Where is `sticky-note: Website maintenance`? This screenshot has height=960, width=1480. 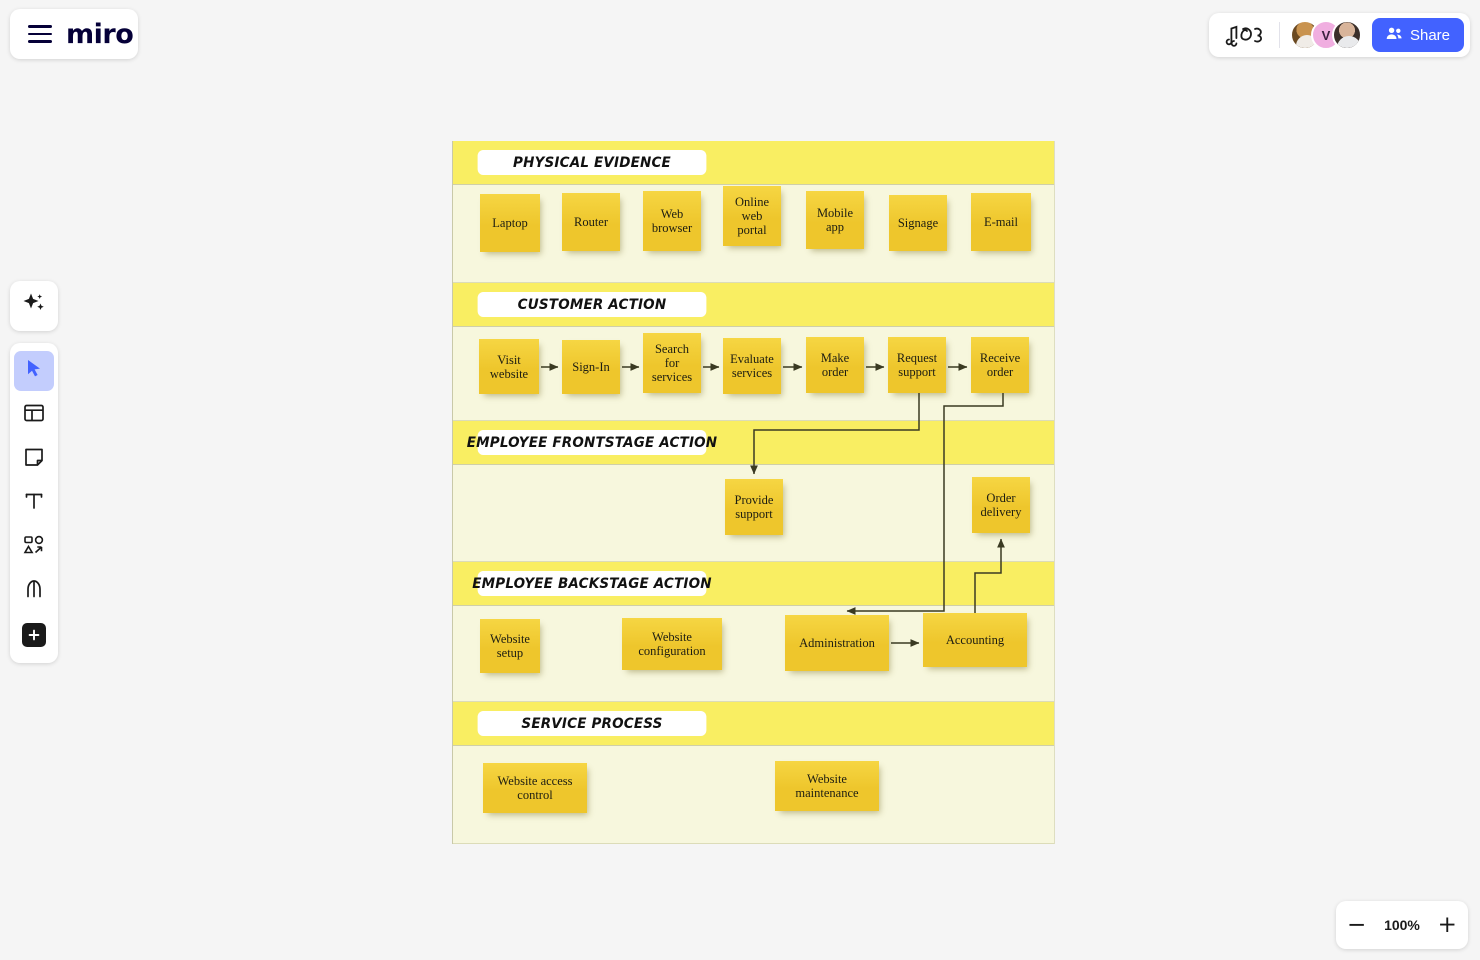 sticky-note: Website maintenance is located at coordinates (827, 786).